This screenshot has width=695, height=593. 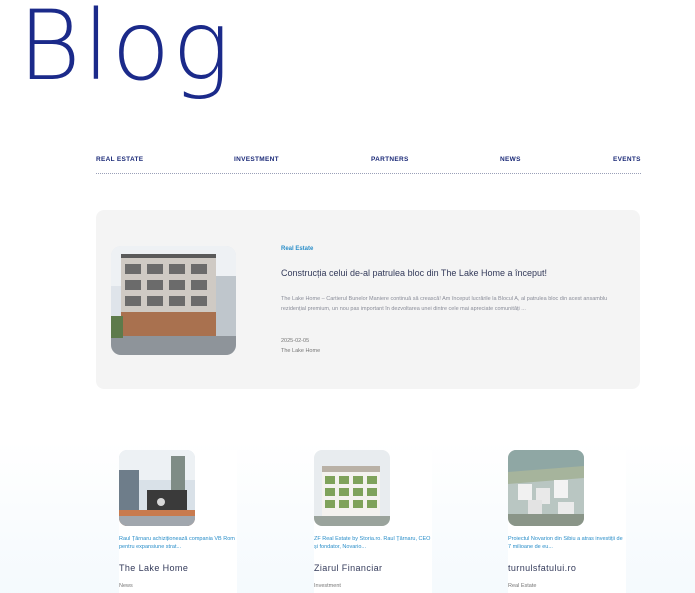 What do you see at coordinates (390, 159) in the screenshot?
I see `nav-item-partners: PARTNERS` at bounding box center [390, 159].